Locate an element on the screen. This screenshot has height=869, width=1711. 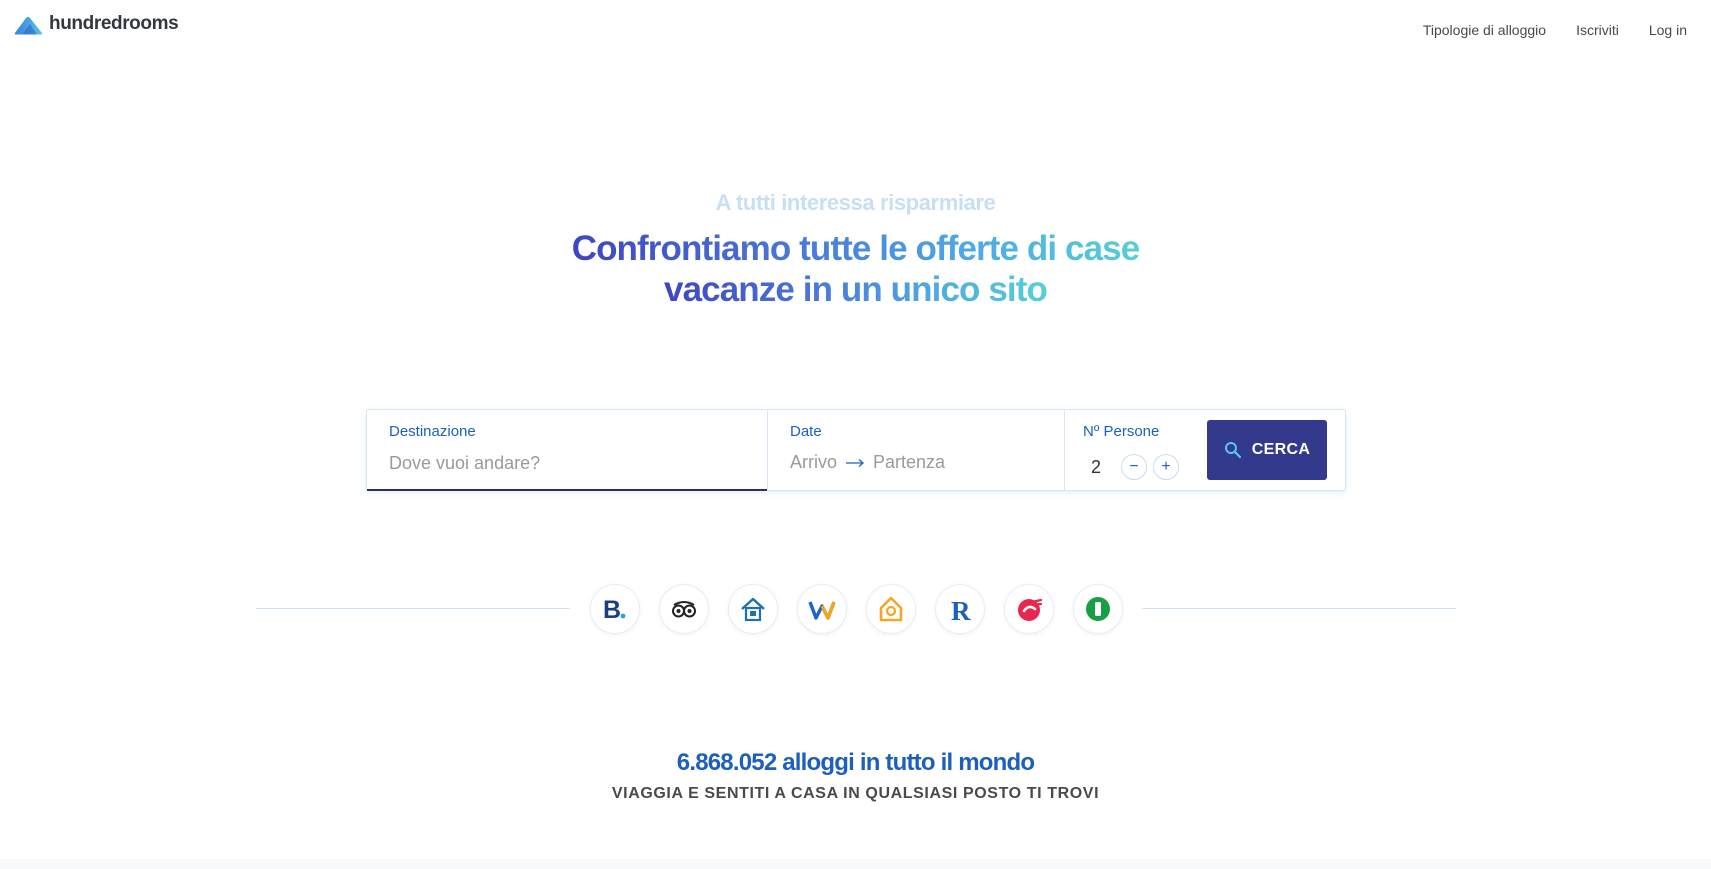
idealista-logo-icon is located at coordinates (1098, 609).